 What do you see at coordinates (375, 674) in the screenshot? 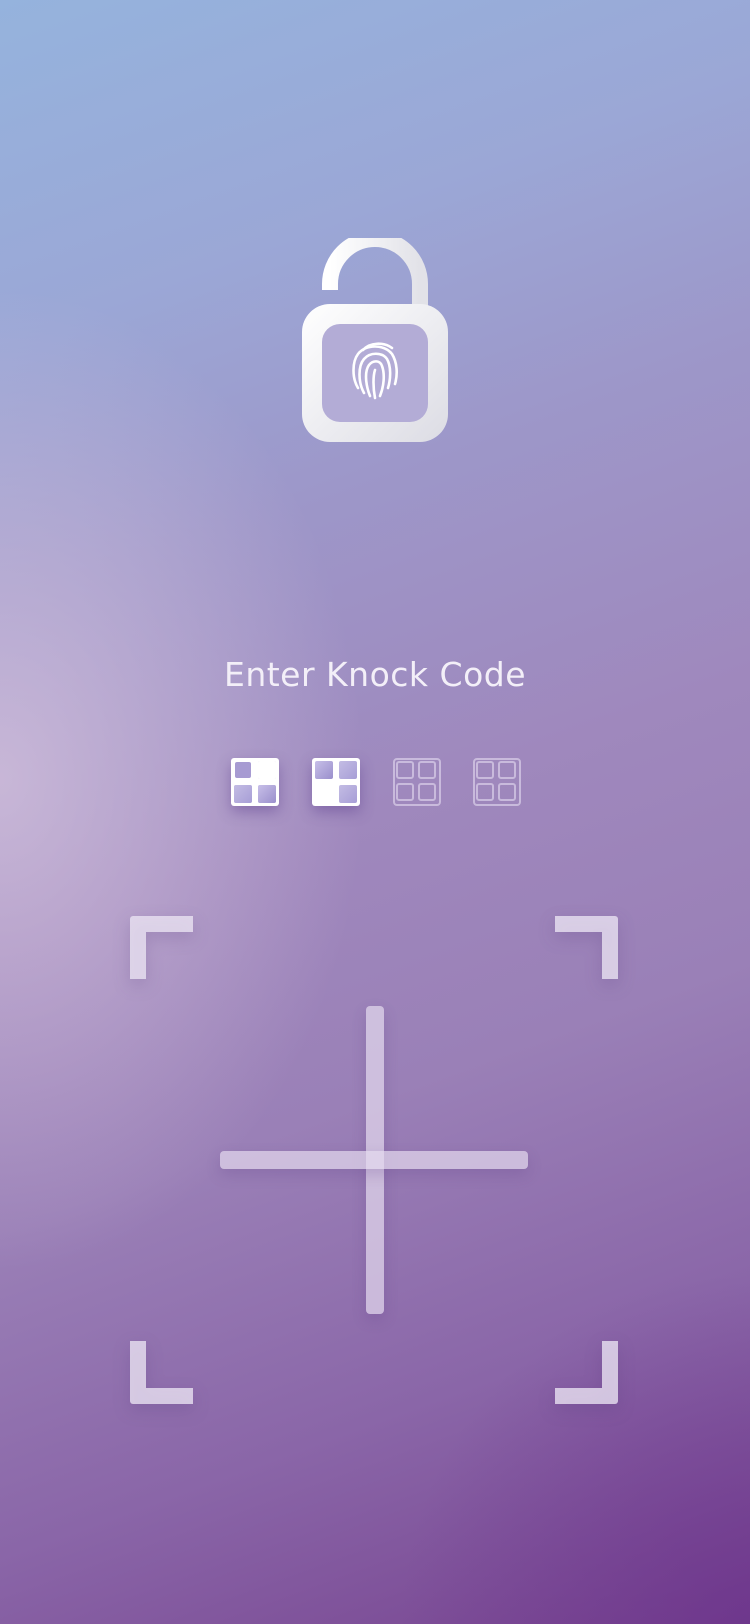
I see `page-title: Enter Knock Code` at bounding box center [375, 674].